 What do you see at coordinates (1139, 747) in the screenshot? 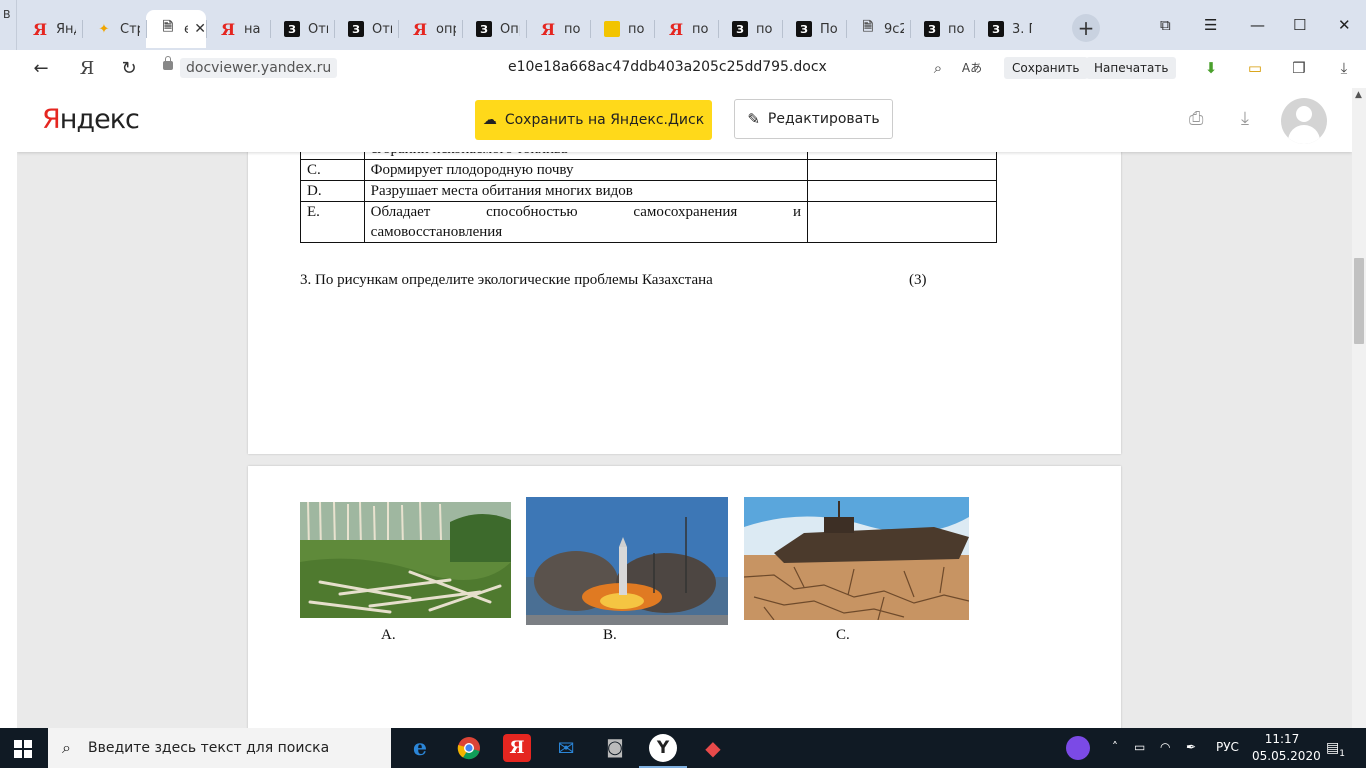
I see `tray-battery-icon: ▭` at bounding box center [1139, 747].